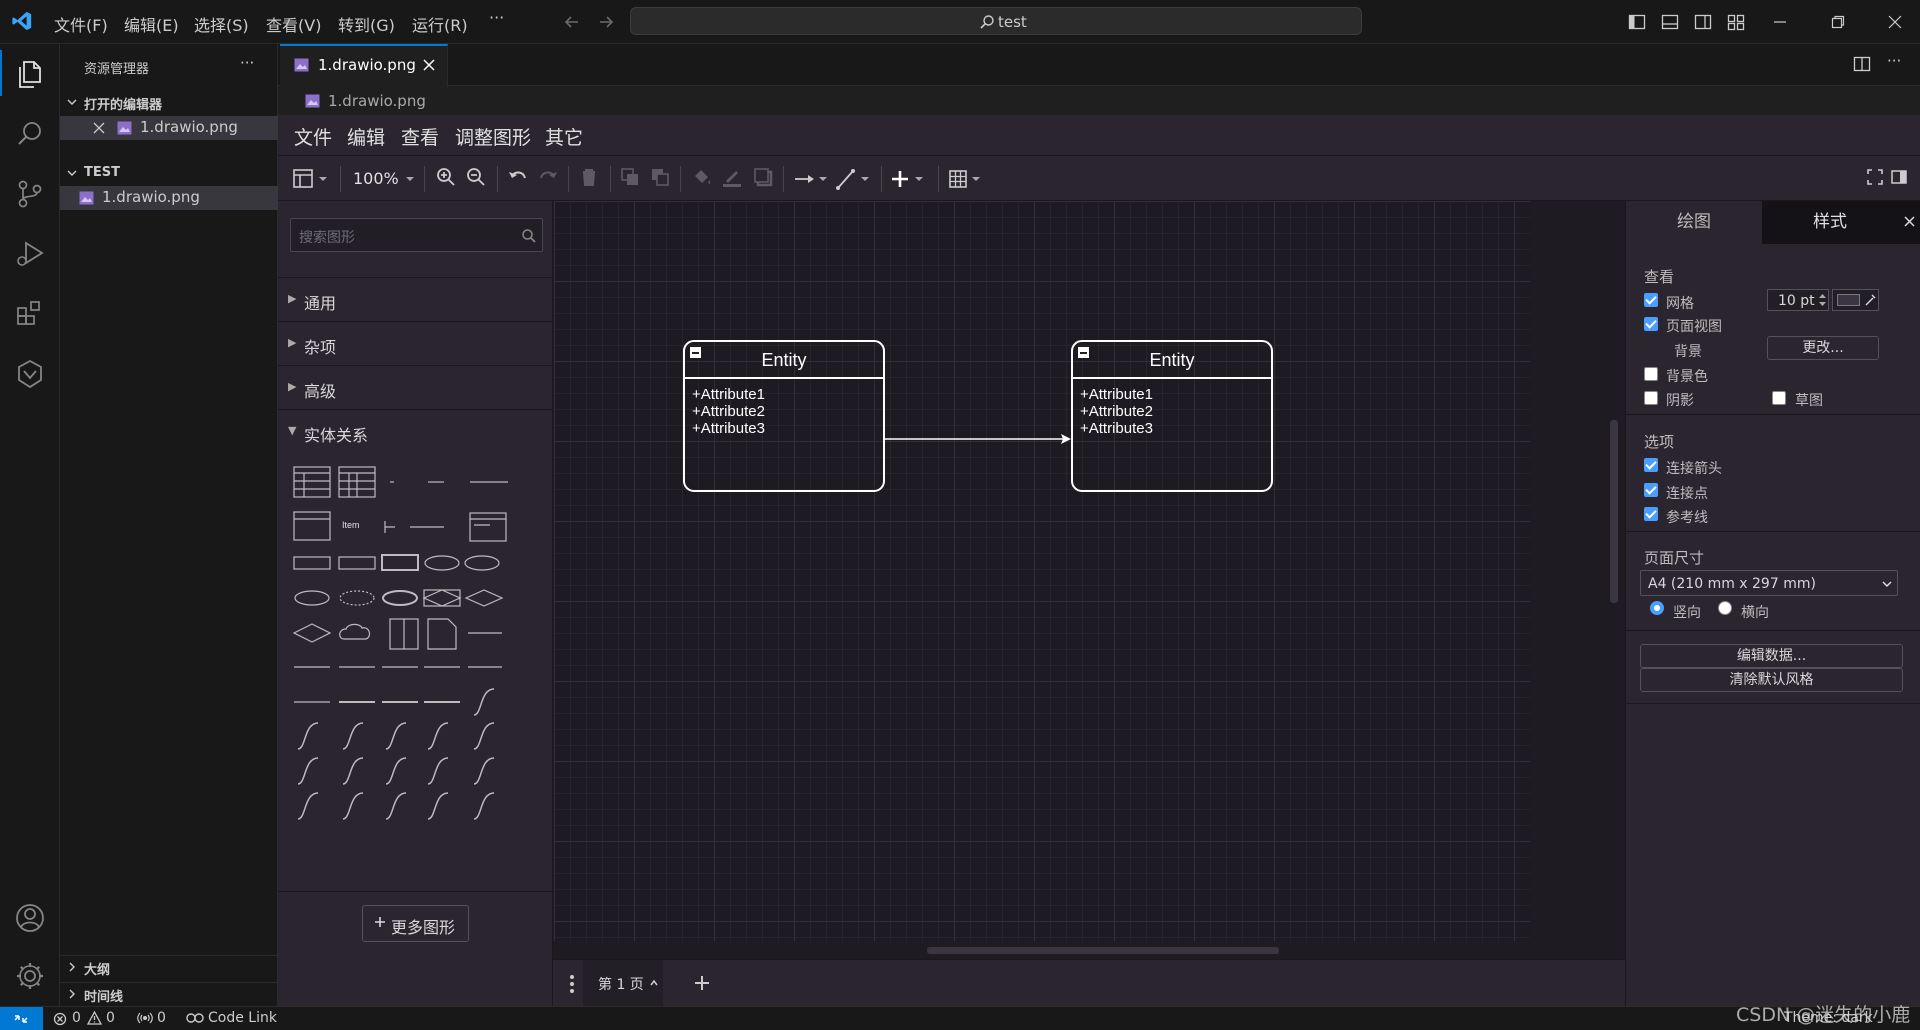  What do you see at coordinates (415, 343) in the screenshot?
I see `category-misc: ▶ 杂项` at bounding box center [415, 343].